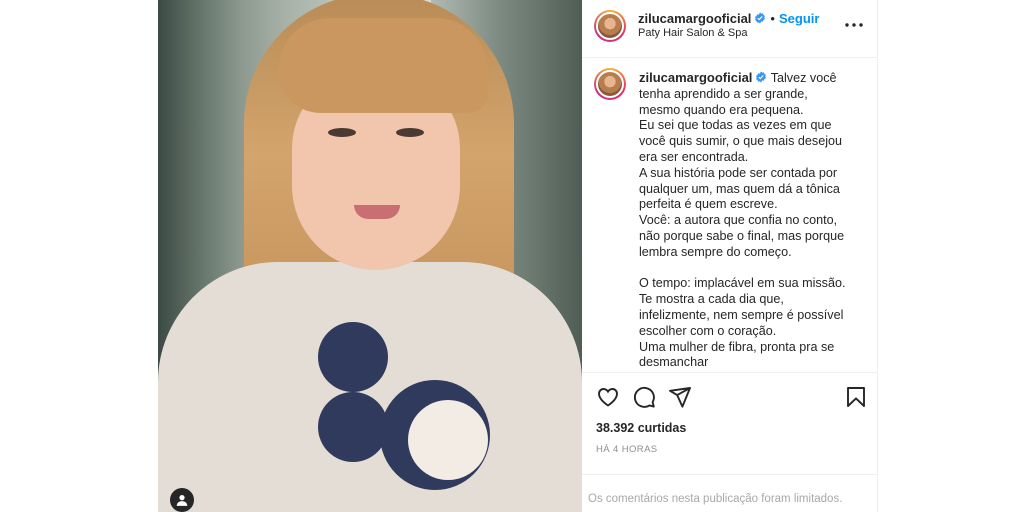  What do you see at coordinates (738, 220) in the screenshot?
I see `caption-line: Você: a autora que confia no conto,` at bounding box center [738, 220].